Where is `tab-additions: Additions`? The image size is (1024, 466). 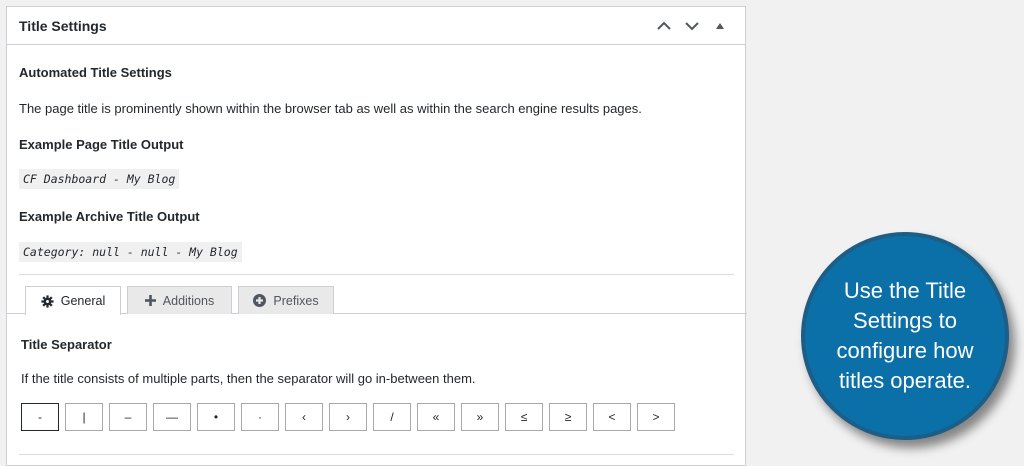 tab-additions: Additions is located at coordinates (179, 300).